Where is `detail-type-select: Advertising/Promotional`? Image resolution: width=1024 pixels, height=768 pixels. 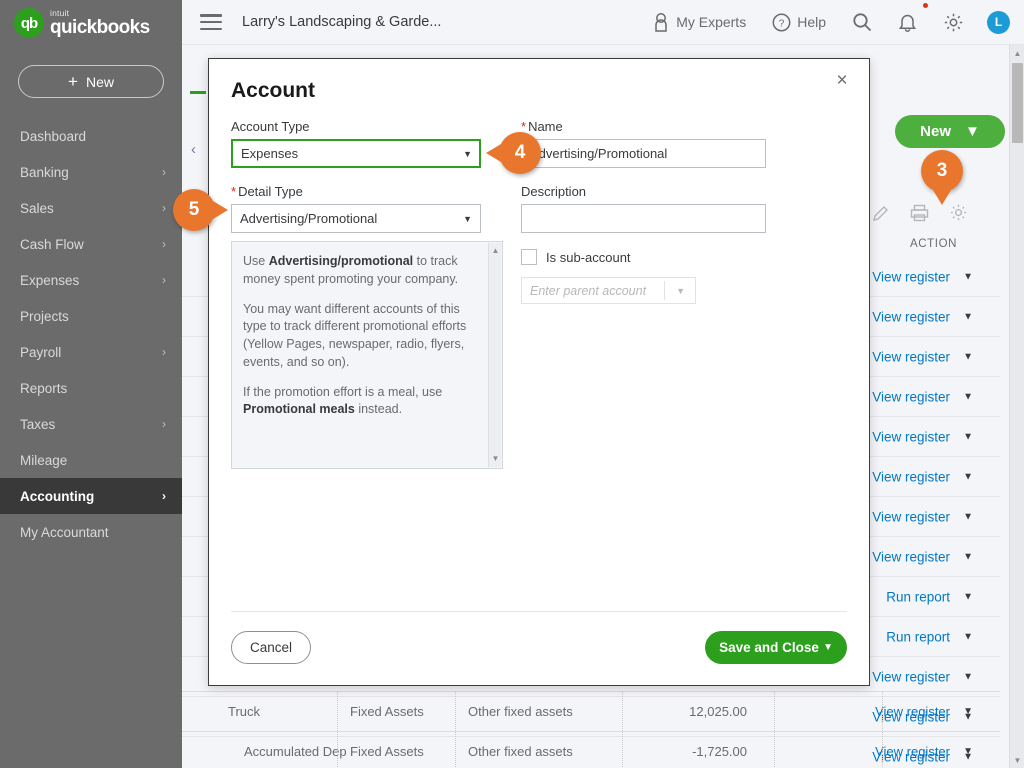
detail-type-select: Advertising/Promotional is located at coordinates (356, 218).